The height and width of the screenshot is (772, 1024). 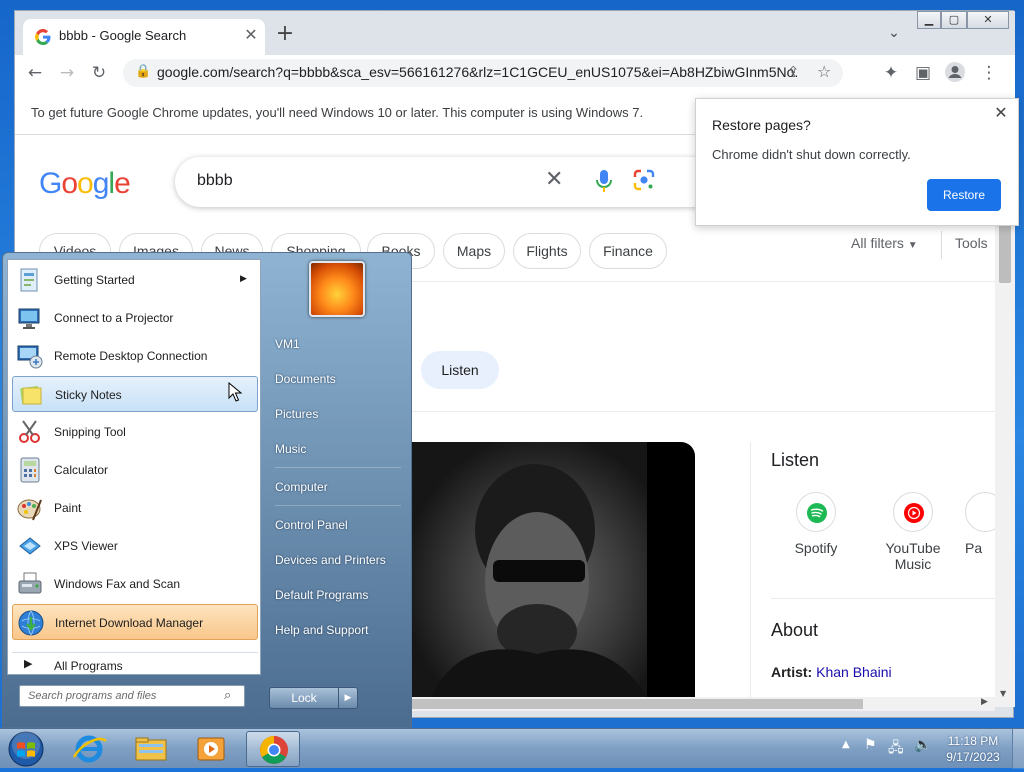 I want to click on start-item-paint: Paint, so click(x=135, y=508).